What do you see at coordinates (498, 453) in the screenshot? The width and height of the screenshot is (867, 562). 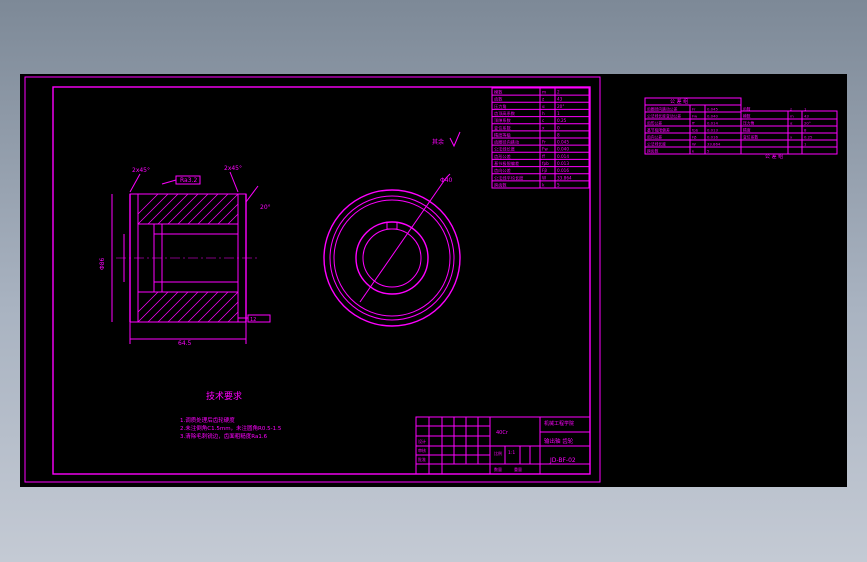 I see `title-label-scale: 比例` at bounding box center [498, 453].